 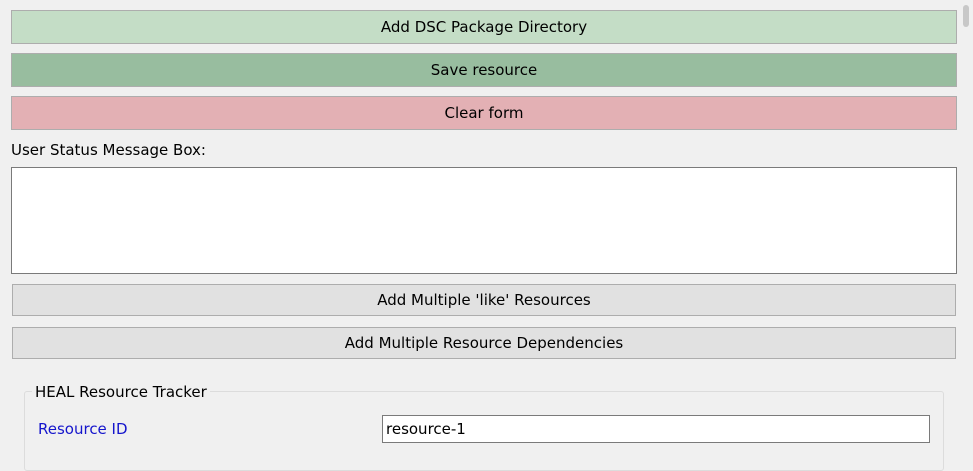 I want to click on add-dsc-package-directory-button: Add DSC Package Directory, so click(x=484, y=27).